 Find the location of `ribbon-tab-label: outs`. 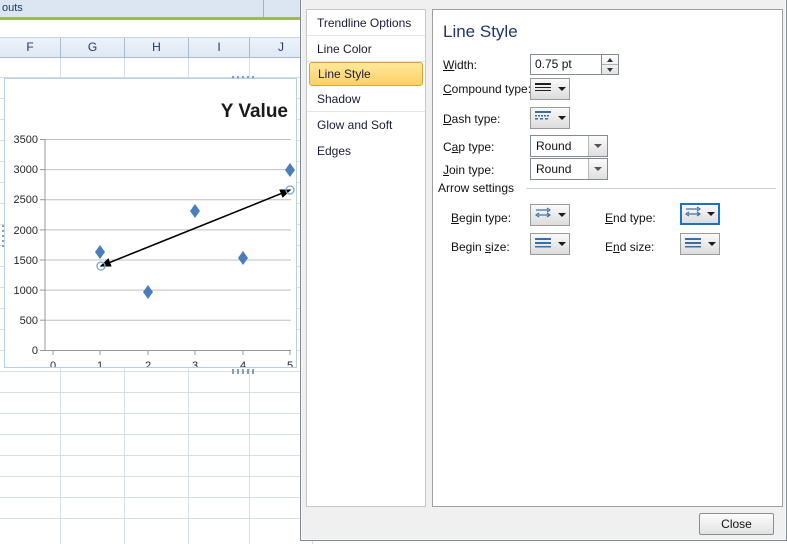

ribbon-tab-label: outs is located at coordinates (132, 8).